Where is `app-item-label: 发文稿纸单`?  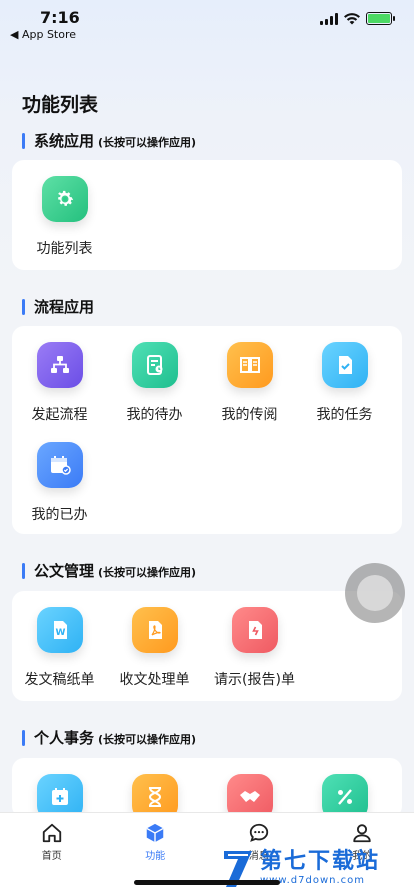 app-item-label: 发文稿纸单 is located at coordinates (59, 680).